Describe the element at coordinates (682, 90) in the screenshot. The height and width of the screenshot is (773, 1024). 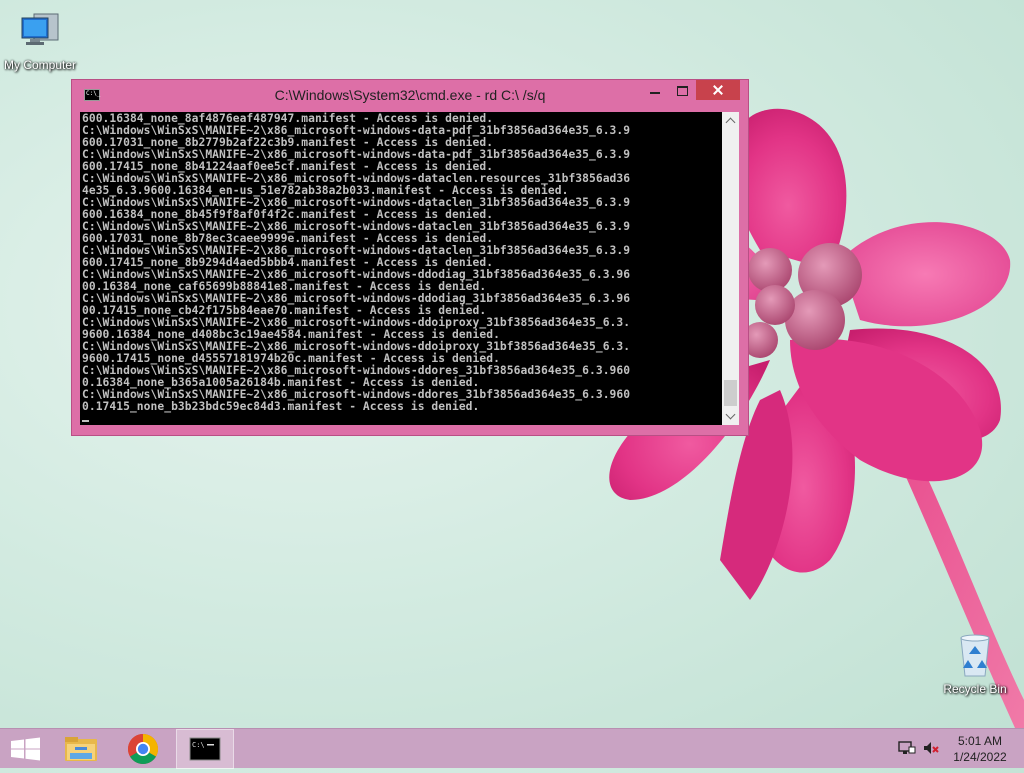
I see `maximize-button` at that location.